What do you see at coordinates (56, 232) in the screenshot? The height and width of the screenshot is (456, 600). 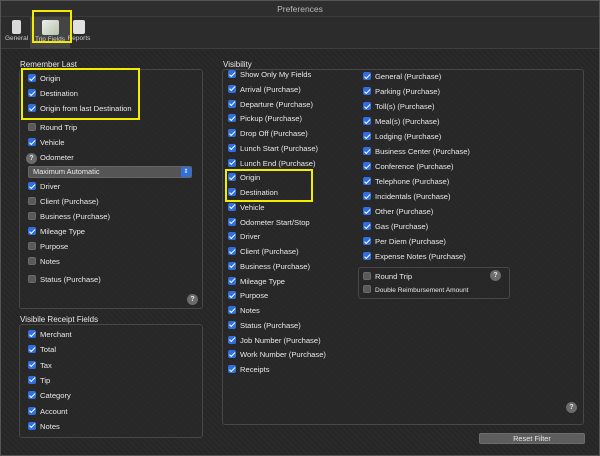 I see `remember-mileage-type: Mileage Type` at bounding box center [56, 232].